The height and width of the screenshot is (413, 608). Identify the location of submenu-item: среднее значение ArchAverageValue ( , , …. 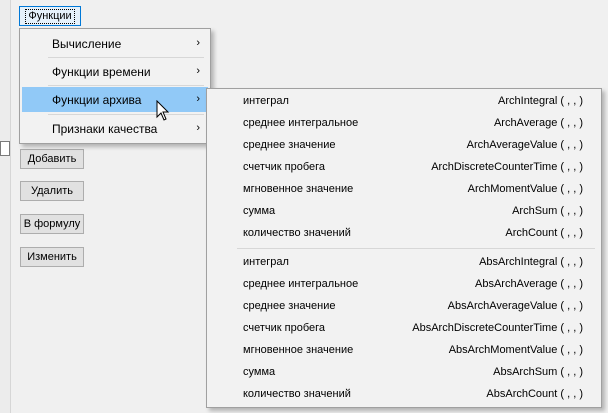
(404, 145).